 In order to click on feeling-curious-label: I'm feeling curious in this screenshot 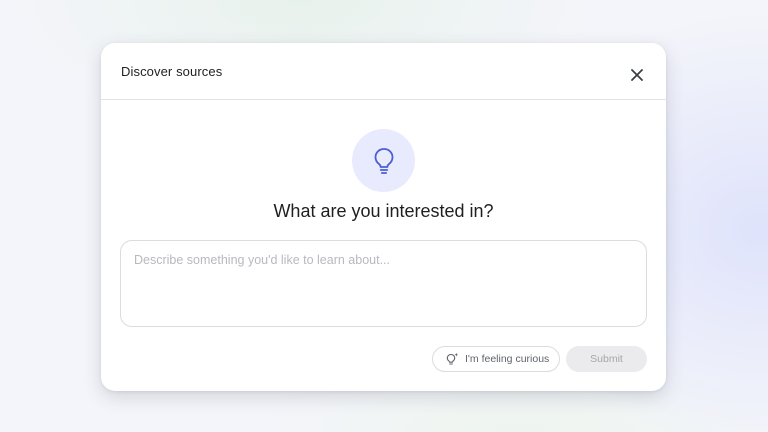, I will do `click(507, 359)`.